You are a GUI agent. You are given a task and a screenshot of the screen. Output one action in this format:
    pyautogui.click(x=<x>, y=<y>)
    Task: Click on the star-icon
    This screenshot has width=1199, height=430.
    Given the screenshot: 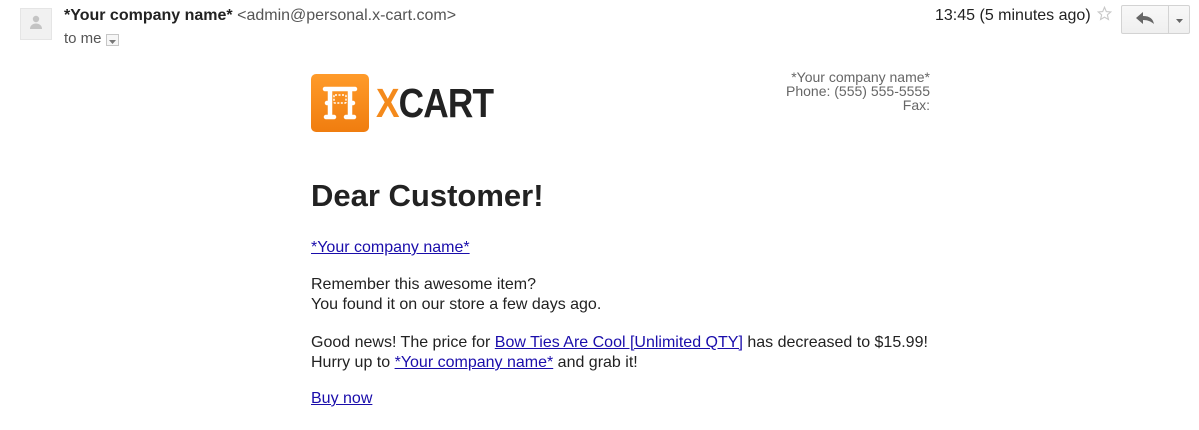 What is the action you would take?
    pyautogui.click(x=1104, y=15)
    